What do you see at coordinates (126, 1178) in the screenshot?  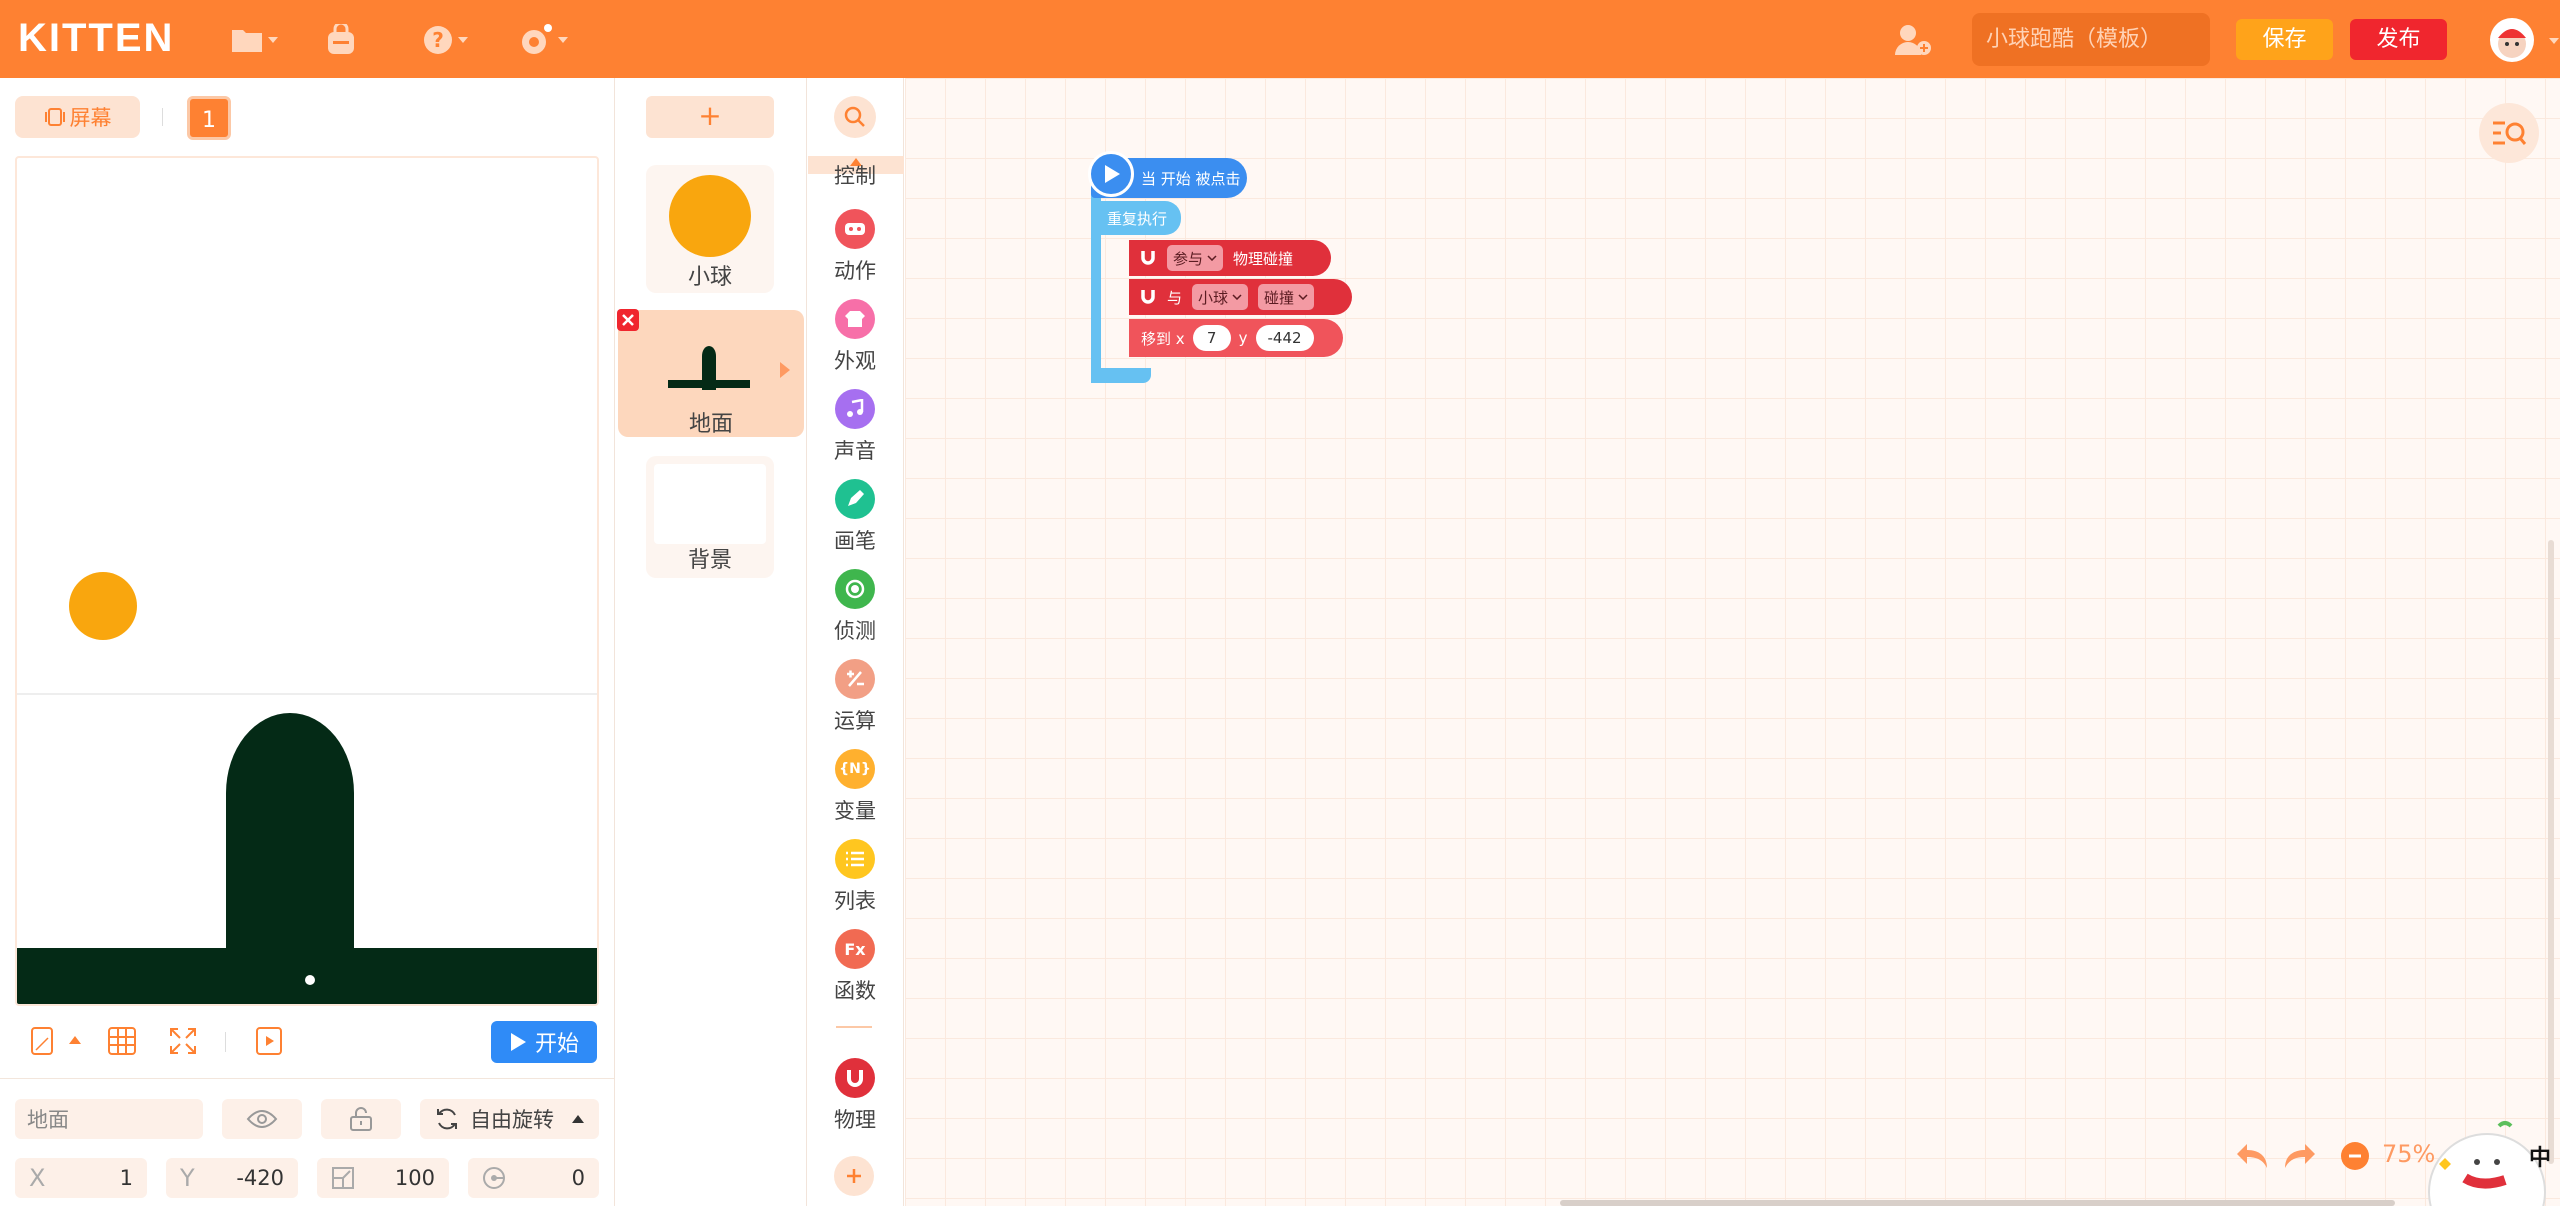 I see `x-value: 1` at bounding box center [126, 1178].